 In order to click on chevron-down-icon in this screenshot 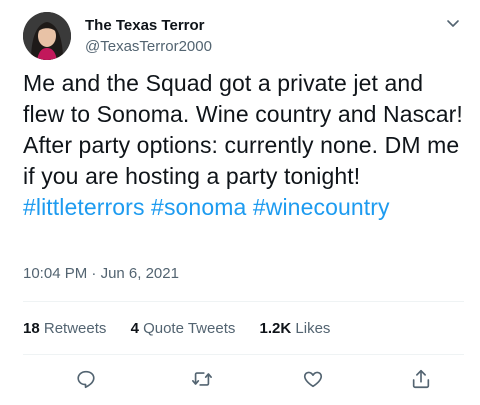, I will do `click(453, 23)`.